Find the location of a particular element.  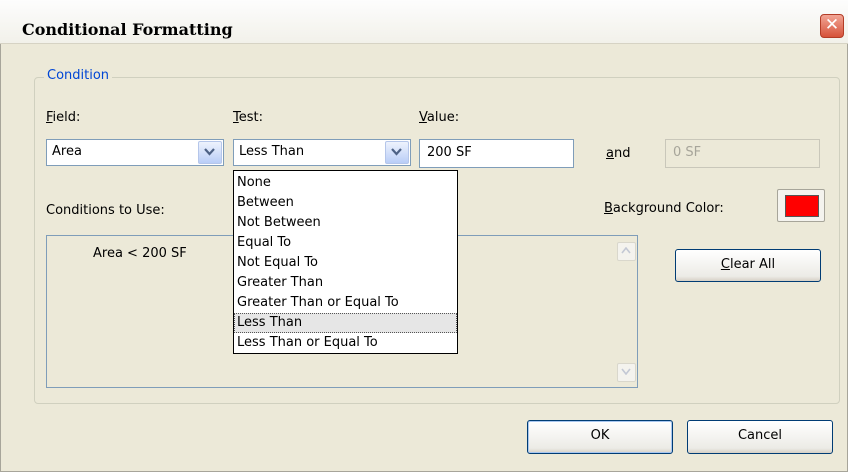

scroll-up-button is located at coordinates (626, 251).